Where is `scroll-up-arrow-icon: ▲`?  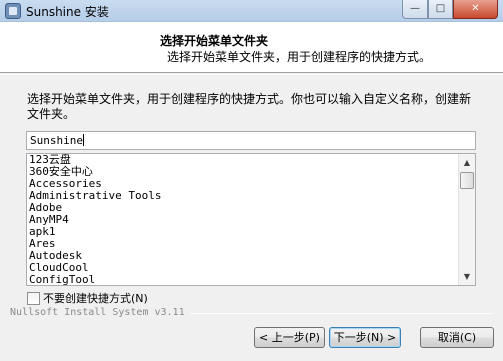 scroll-up-arrow-icon: ▲ is located at coordinates (467, 162).